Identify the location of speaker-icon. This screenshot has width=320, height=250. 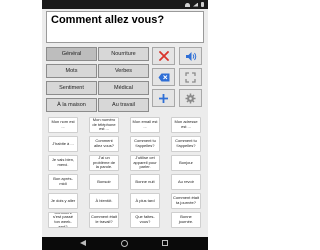
(190, 56).